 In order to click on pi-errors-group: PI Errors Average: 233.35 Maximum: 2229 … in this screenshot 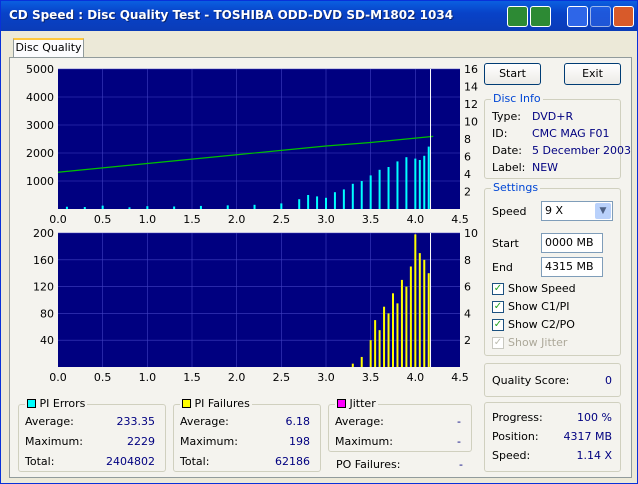, I will do `click(92, 434)`.